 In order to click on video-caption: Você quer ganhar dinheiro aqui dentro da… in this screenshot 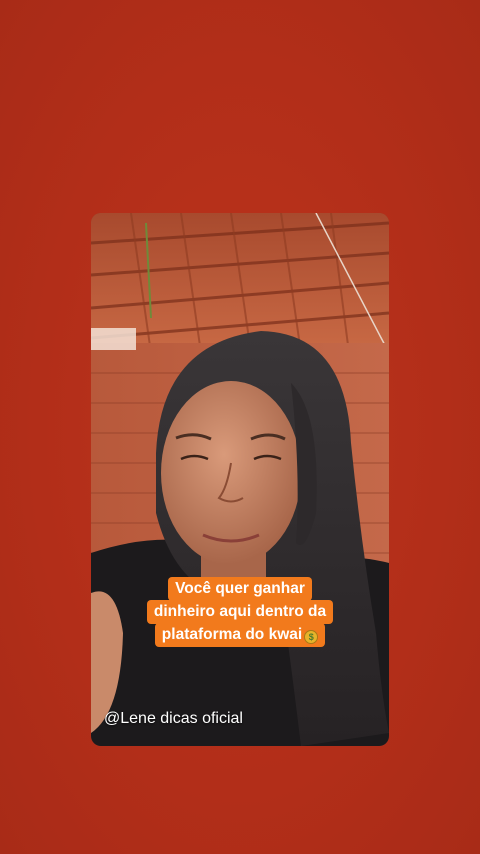, I will do `click(240, 612)`.